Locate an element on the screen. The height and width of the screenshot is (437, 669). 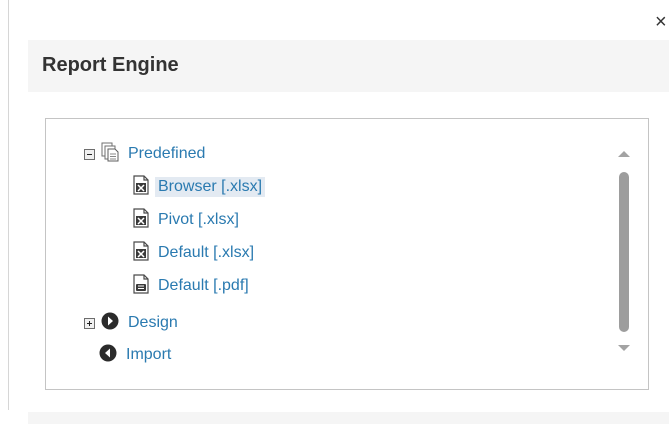
dialog-footer is located at coordinates (348, 418).